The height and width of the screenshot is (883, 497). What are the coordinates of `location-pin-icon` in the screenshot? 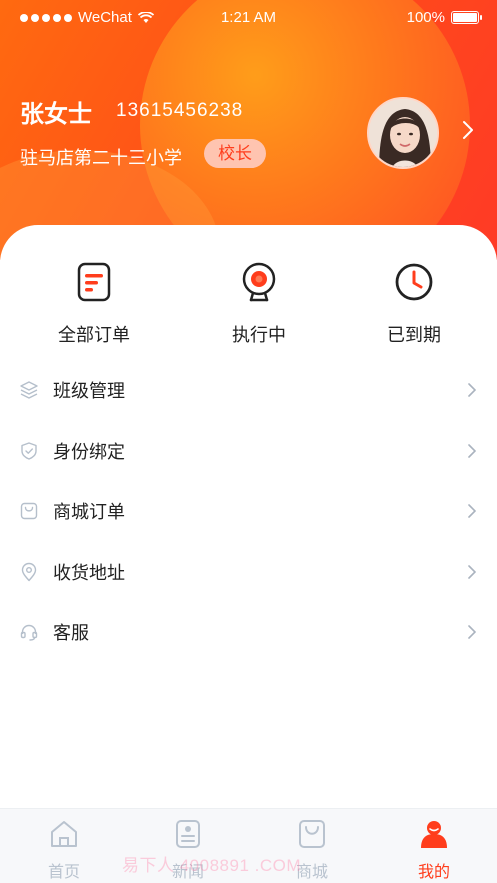 It's located at (29, 572).